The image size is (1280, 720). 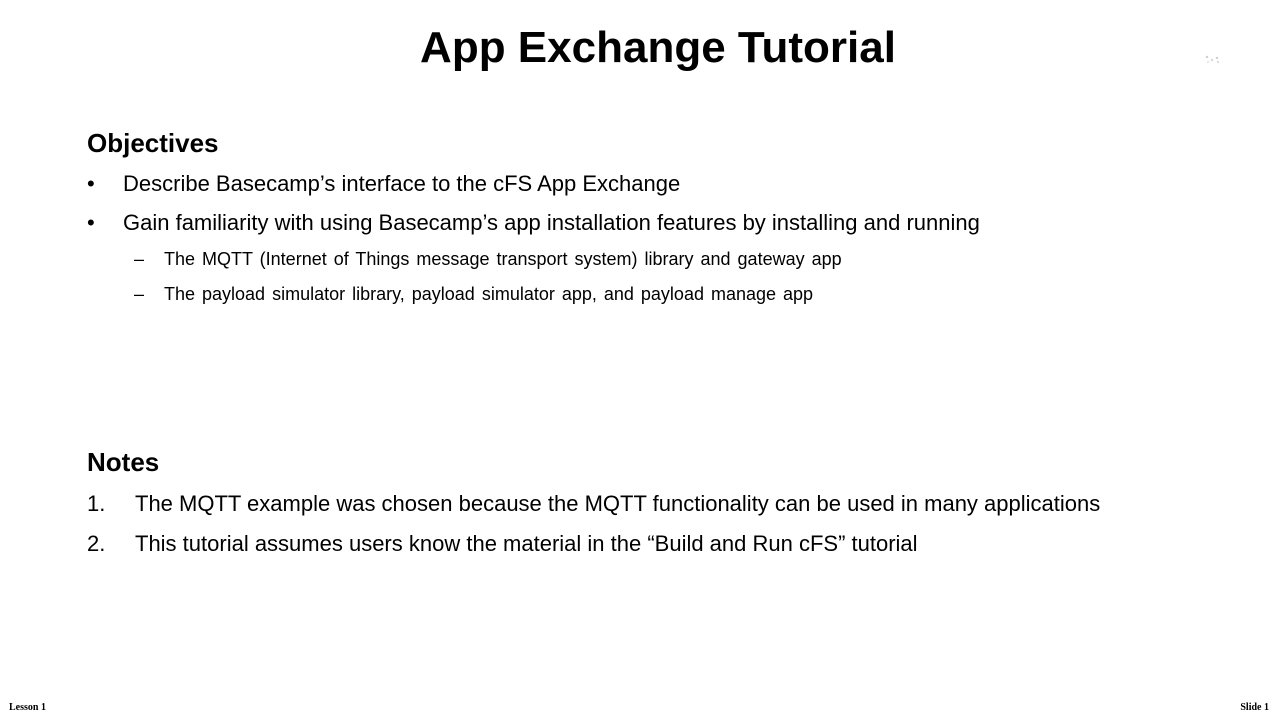 I want to click on objectives-heading: Objectives, so click(x=153, y=143).